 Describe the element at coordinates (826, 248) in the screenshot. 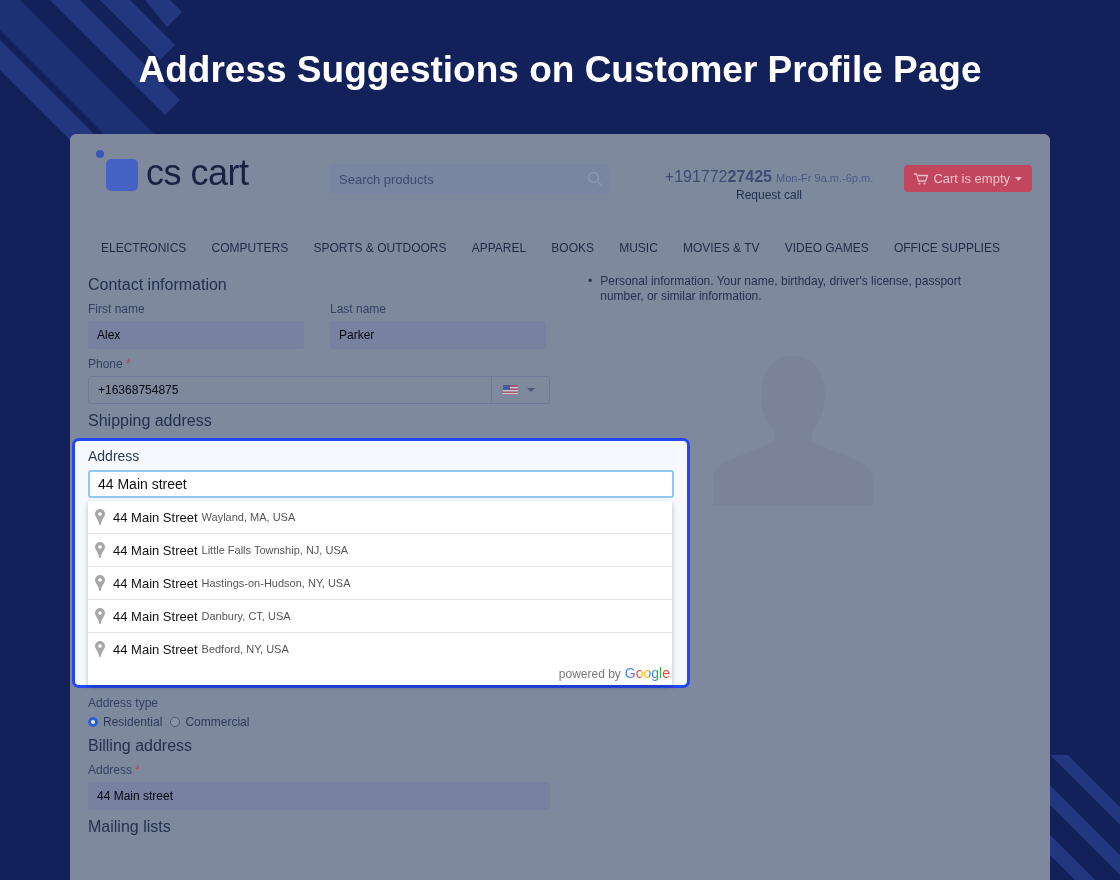

I see `nav-link: VIDEO GAMES` at that location.